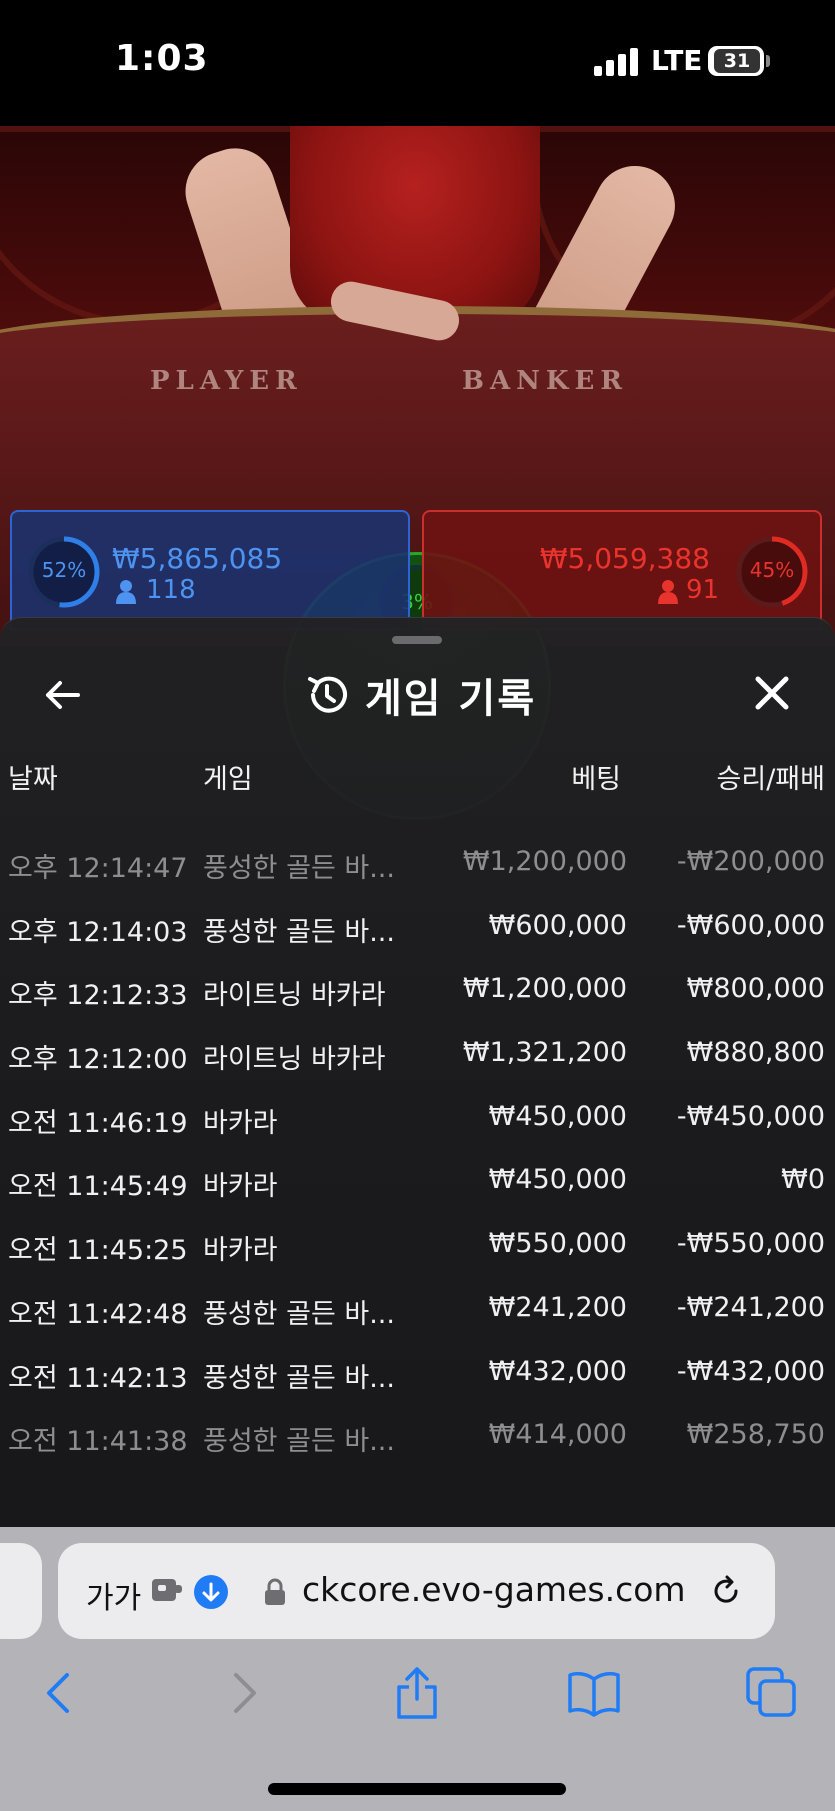  Describe the element at coordinates (417, 1246) in the screenshot. I see `history-row: 오전 11:45:25 바카라 ₩550,000 -₩550,000` at that location.